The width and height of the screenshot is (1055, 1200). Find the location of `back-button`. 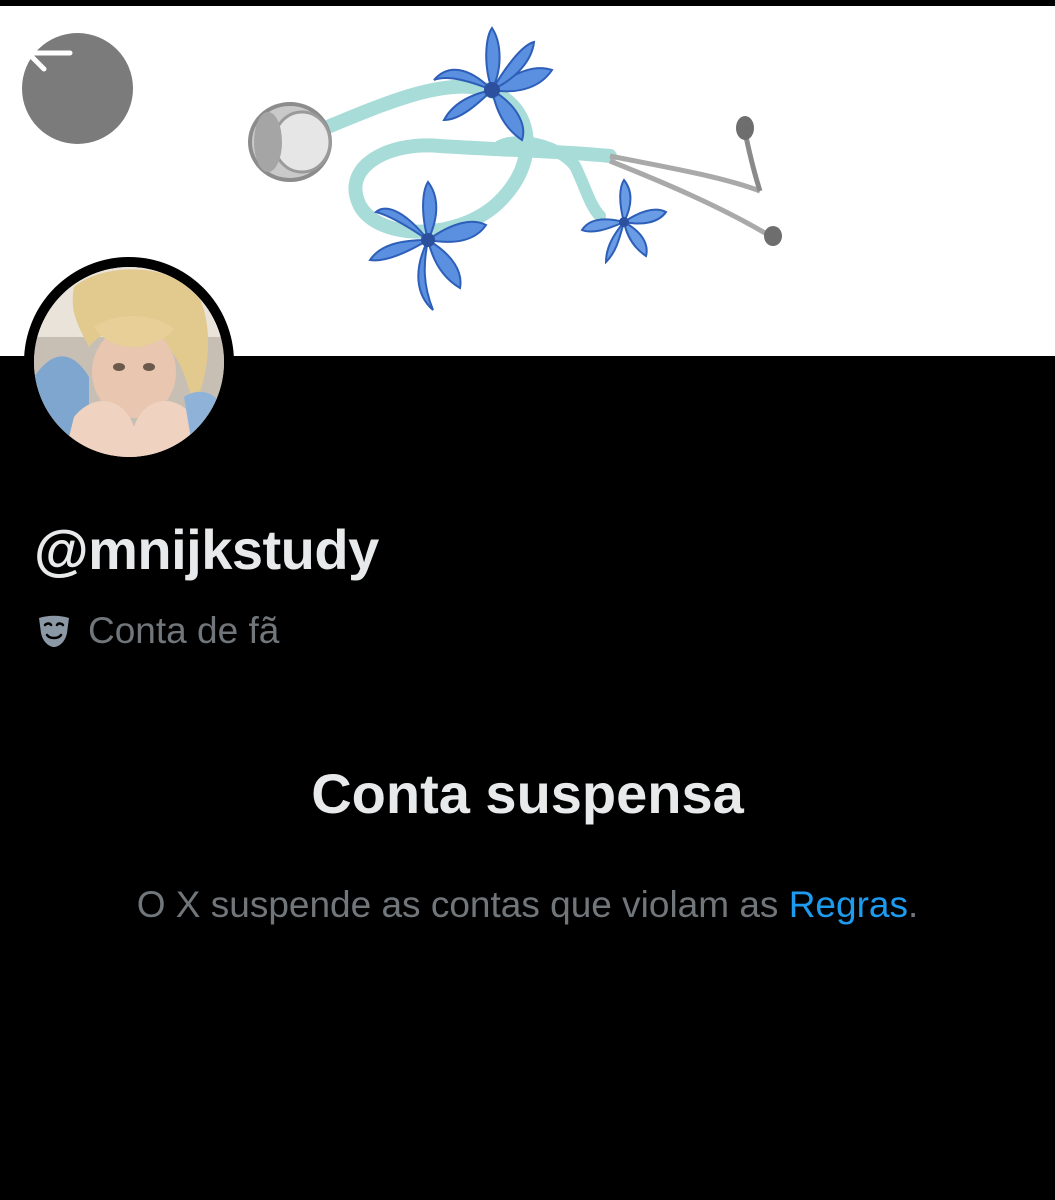

back-button is located at coordinates (77, 88).